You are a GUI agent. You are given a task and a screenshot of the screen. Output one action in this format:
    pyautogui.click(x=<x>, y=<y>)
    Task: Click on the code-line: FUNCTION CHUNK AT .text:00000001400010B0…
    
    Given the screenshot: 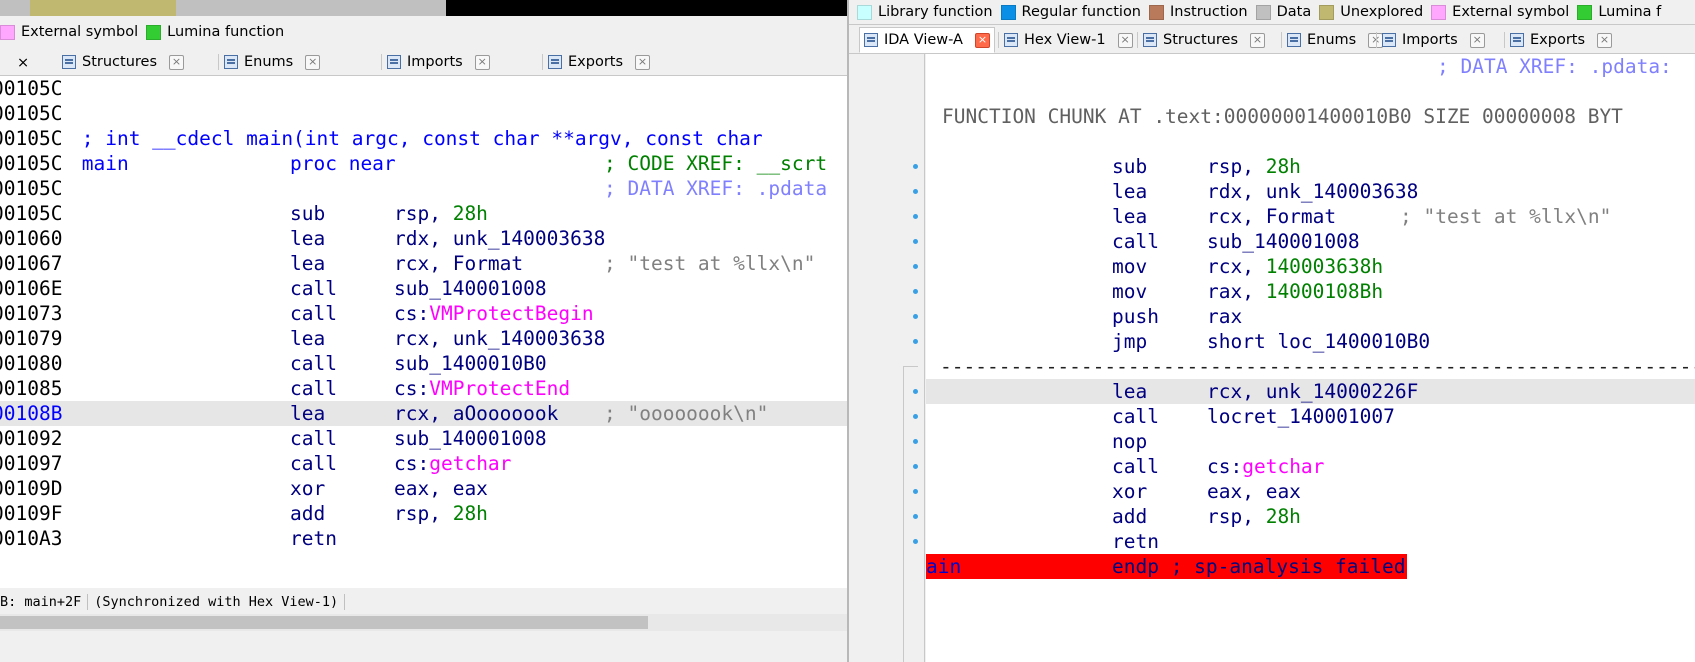 What is the action you would take?
    pyautogui.click(x=1310, y=116)
    